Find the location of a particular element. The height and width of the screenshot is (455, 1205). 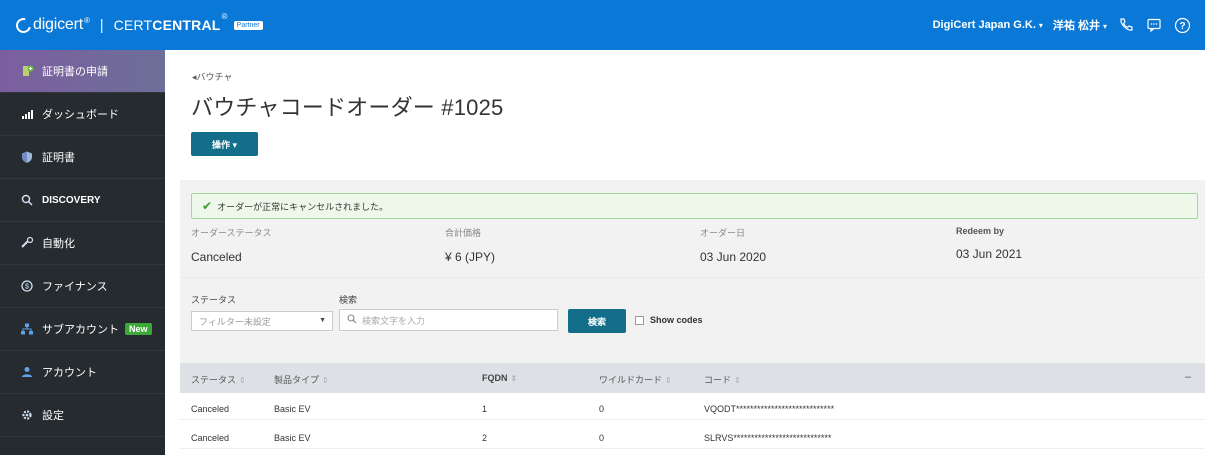

summary-redeem-by: Redeem by 03 Jun 2021 is located at coordinates (989, 243).